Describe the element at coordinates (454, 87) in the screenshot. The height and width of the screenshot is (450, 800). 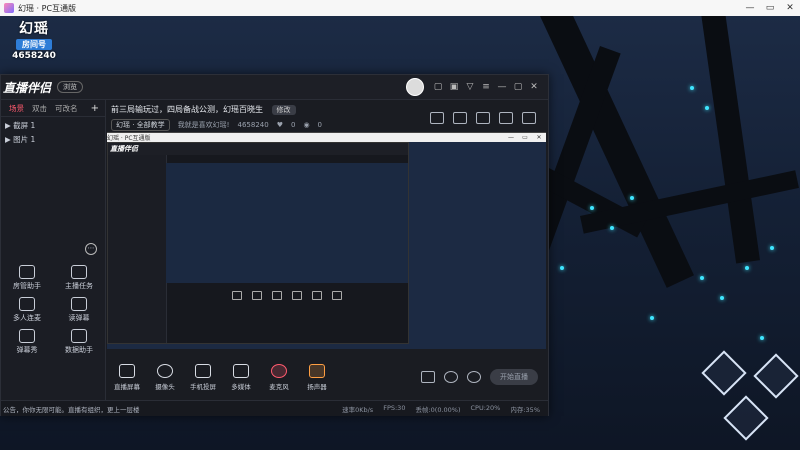
I see `gift-icon: ▣` at that location.